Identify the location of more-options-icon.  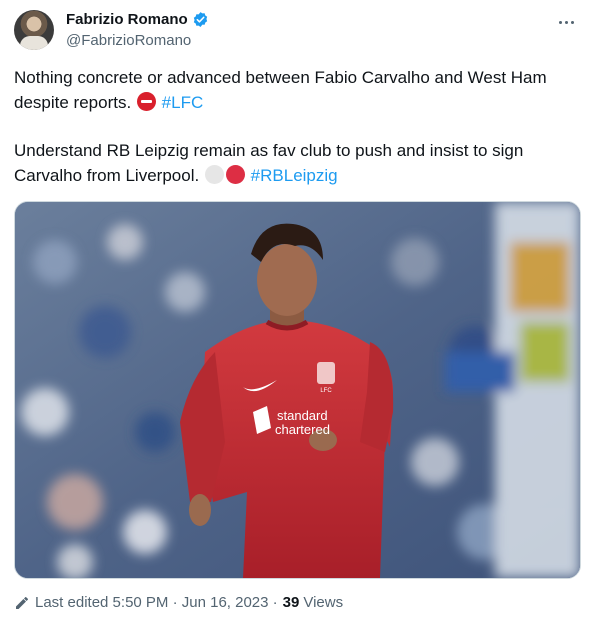
(566, 22).